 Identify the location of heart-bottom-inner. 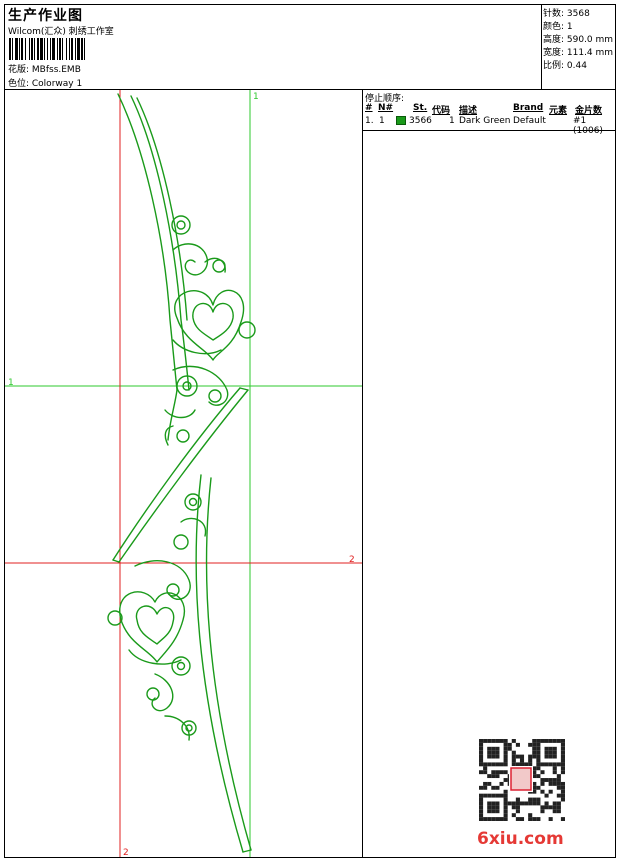
(155, 625).